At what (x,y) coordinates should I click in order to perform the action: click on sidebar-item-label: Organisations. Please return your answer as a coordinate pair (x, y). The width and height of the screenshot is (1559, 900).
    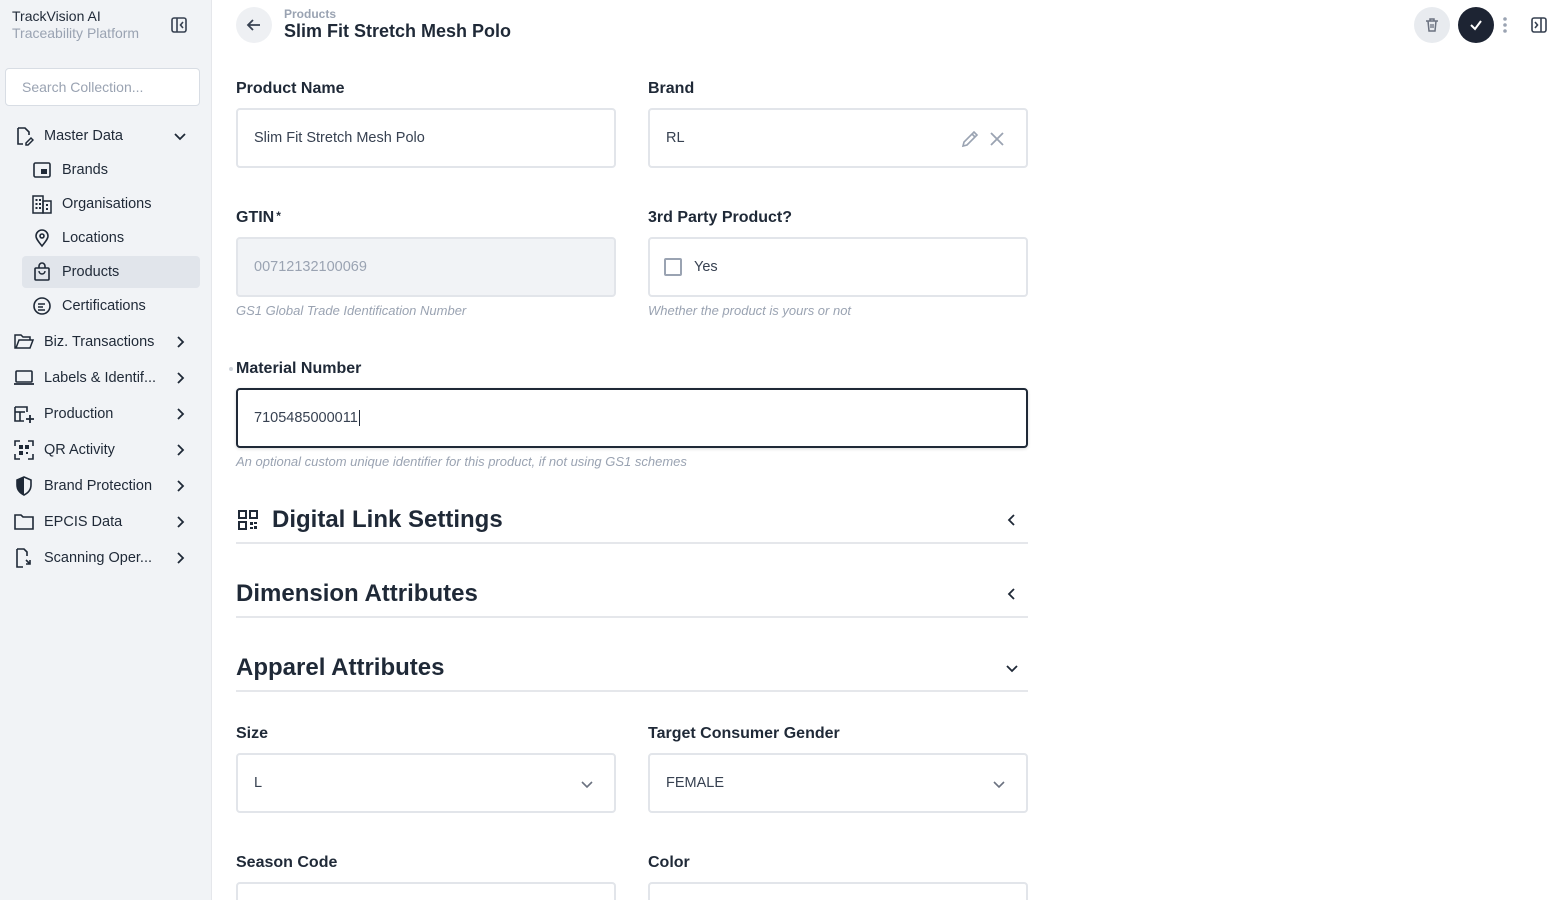
    Looking at the image, I should click on (107, 204).